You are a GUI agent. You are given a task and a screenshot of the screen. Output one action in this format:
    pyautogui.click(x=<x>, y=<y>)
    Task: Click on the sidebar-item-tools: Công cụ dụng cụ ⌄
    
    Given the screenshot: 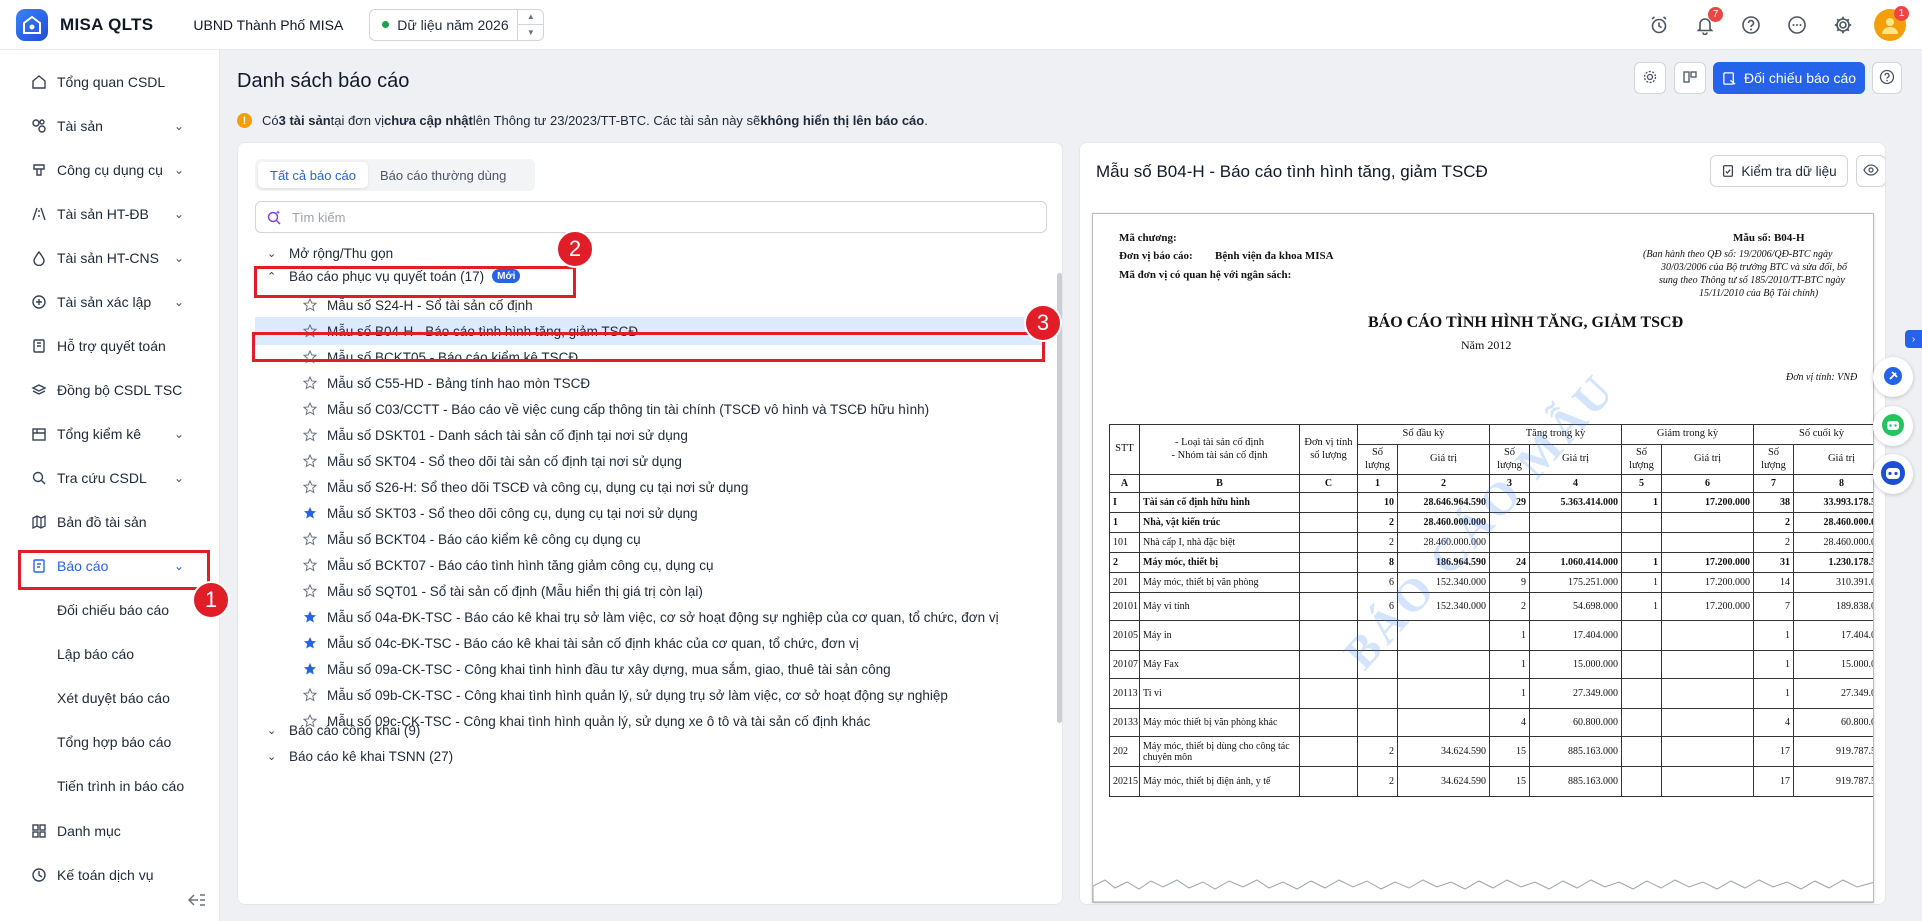 What is the action you would take?
    pyautogui.click(x=110, y=170)
    